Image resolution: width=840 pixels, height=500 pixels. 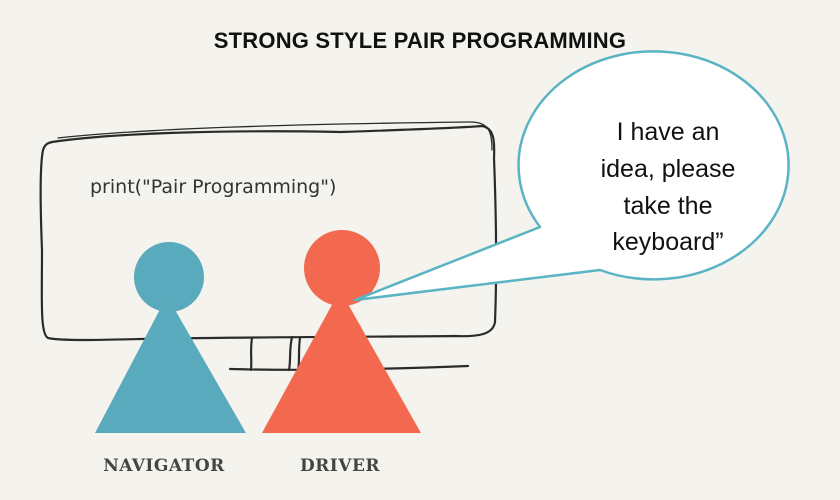 I want to click on driver-figure, so click(x=341, y=331).